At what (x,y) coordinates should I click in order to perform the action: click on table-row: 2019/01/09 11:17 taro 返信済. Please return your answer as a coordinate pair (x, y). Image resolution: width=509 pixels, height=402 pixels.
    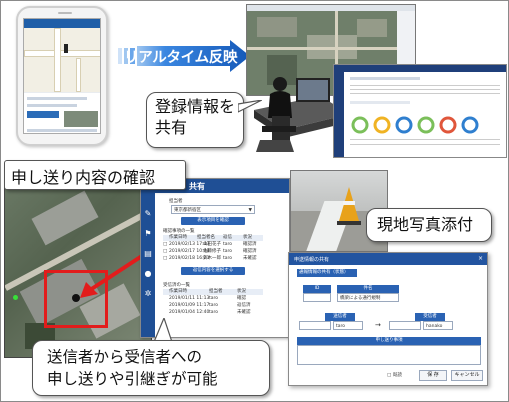
    Looking at the image, I should click on (213, 306).